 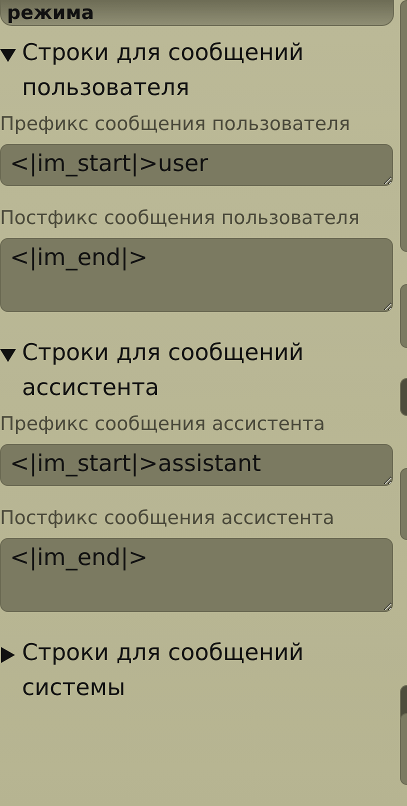 I want to click on field-label: Префикс сообщения пользователя, so click(x=176, y=124).